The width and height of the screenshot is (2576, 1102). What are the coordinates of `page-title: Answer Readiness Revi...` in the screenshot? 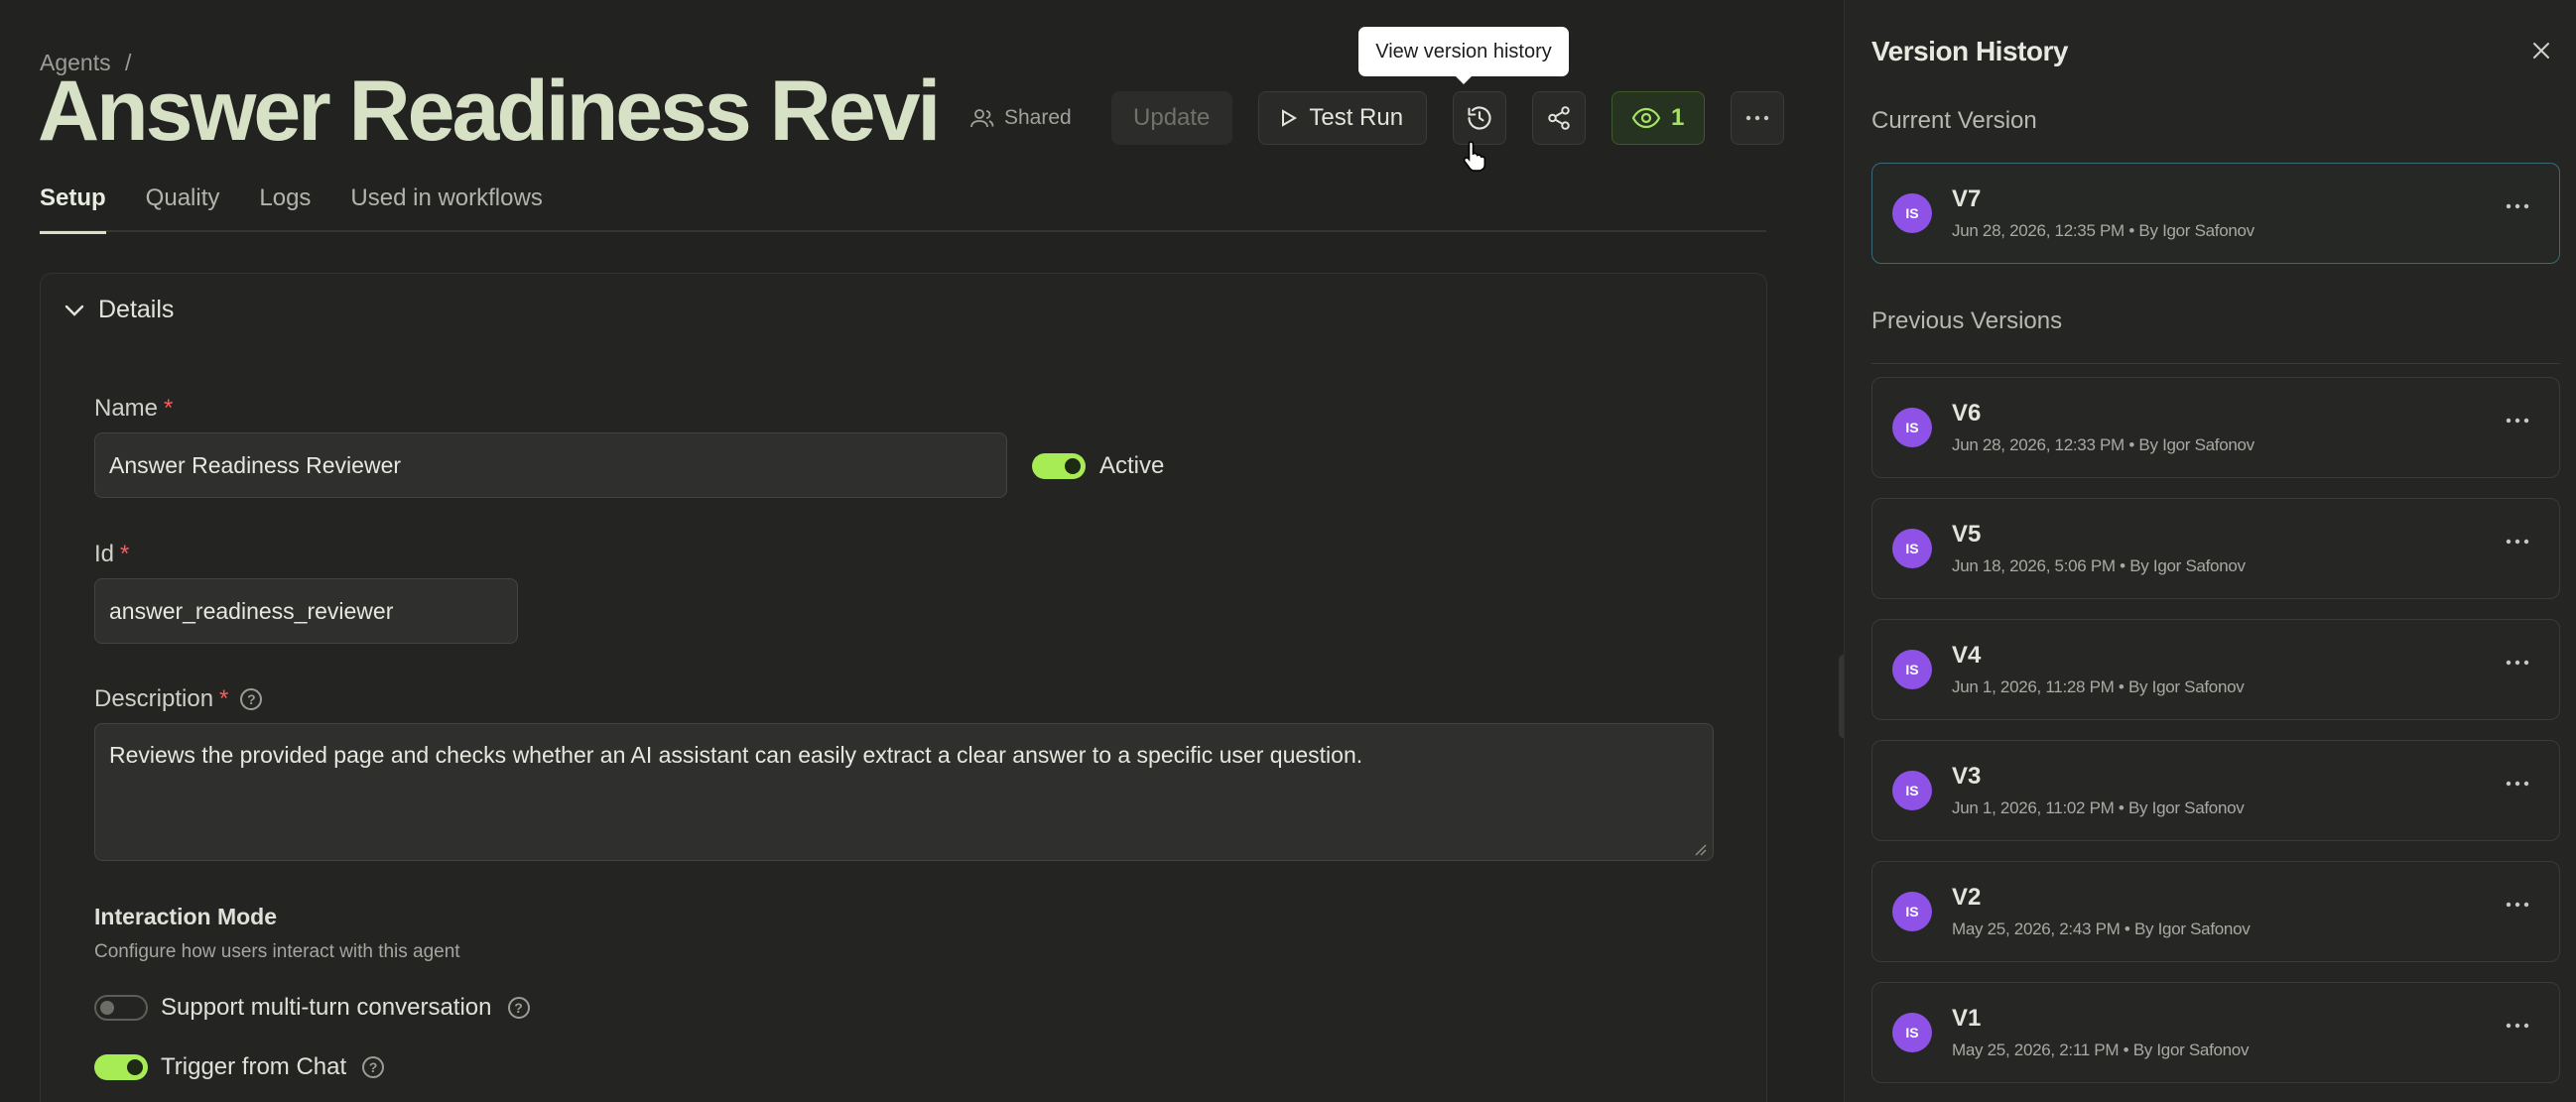 It's located at (487, 111).